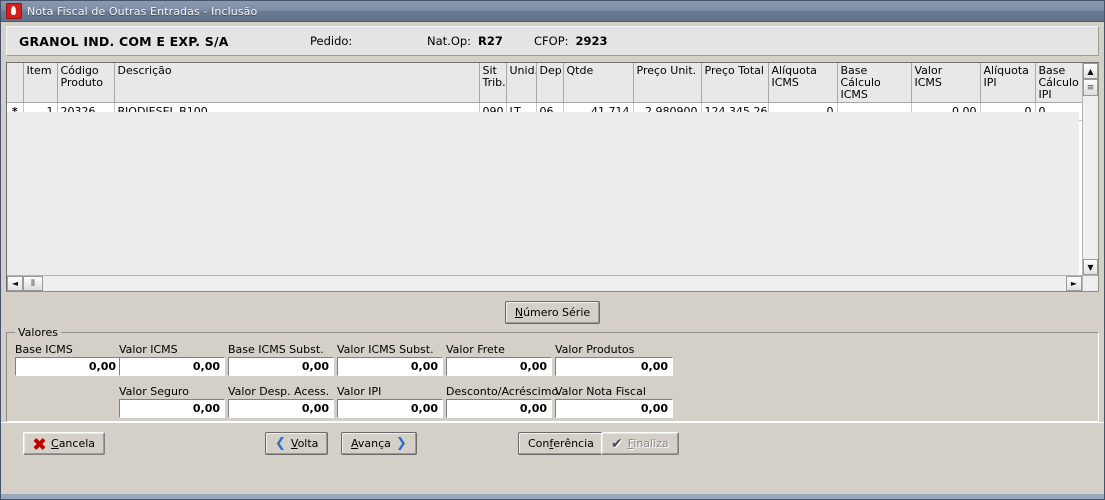 The height and width of the screenshot is (500, 1105). I want to click on field-valor-produtos: Valor Produtos, so click(614, 359).